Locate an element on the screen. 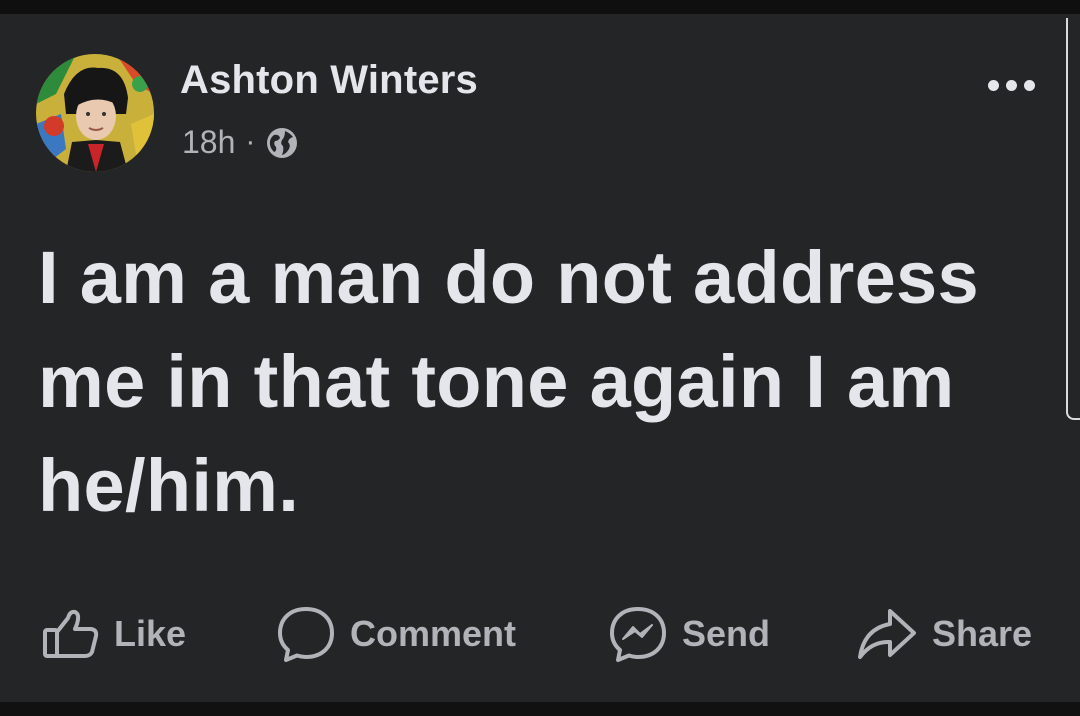 This screenshot has height=716, width=1080. like-button: Like is located at coordinates (114, 634).